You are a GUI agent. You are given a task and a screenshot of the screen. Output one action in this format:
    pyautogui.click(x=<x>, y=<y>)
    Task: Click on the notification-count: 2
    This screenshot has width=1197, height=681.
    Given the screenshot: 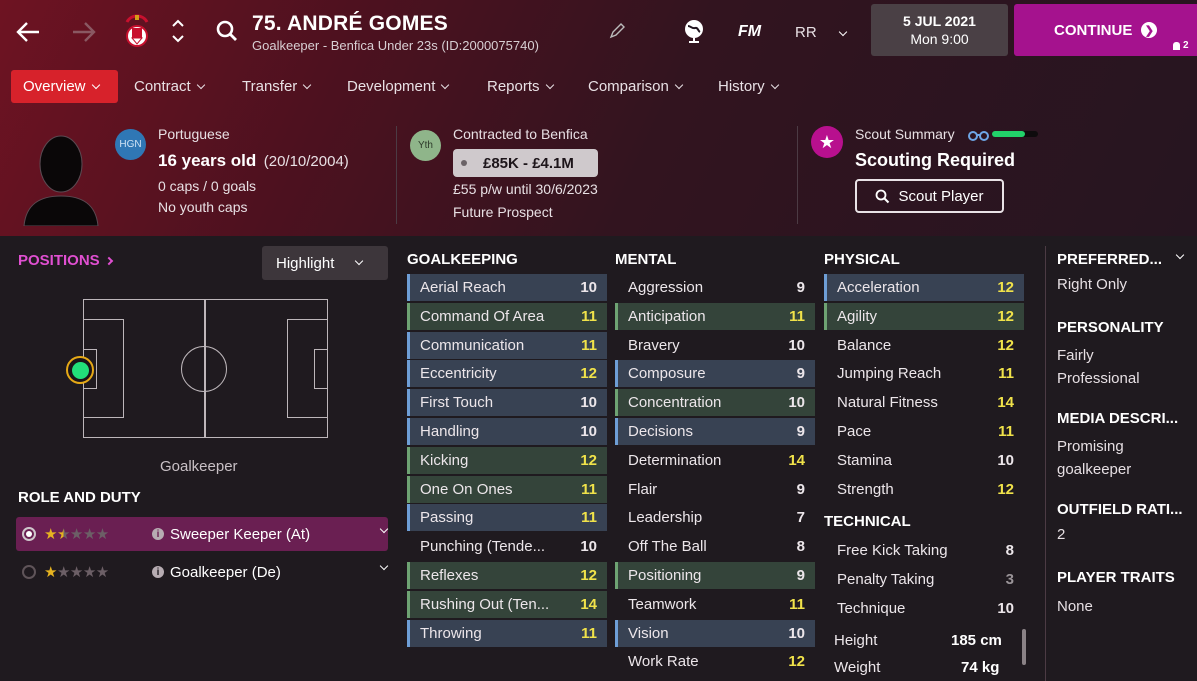 What is the action you would take?
    pyautogui.click(x=1181, y=45)
    